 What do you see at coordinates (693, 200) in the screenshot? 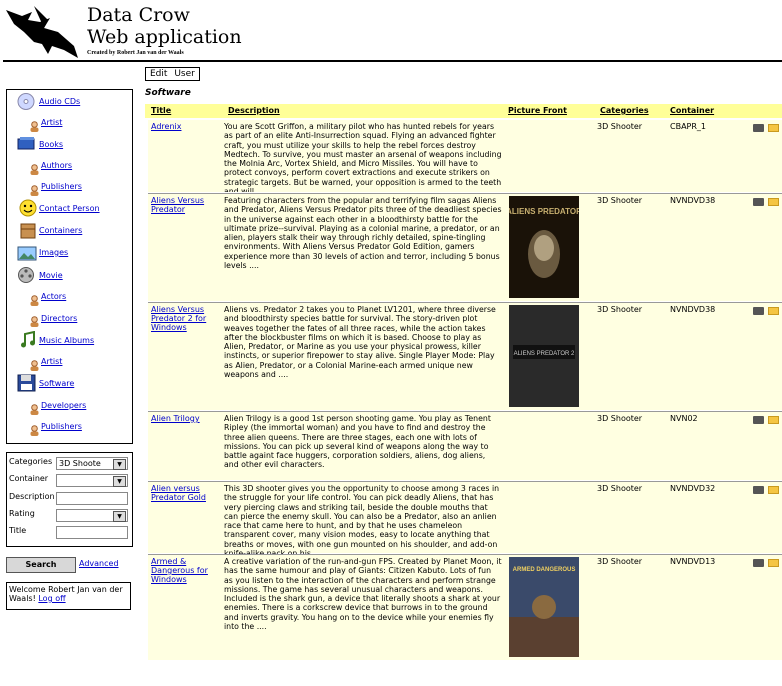
I see `row-container: NVNDVD38` at bounding box center [693, 200].